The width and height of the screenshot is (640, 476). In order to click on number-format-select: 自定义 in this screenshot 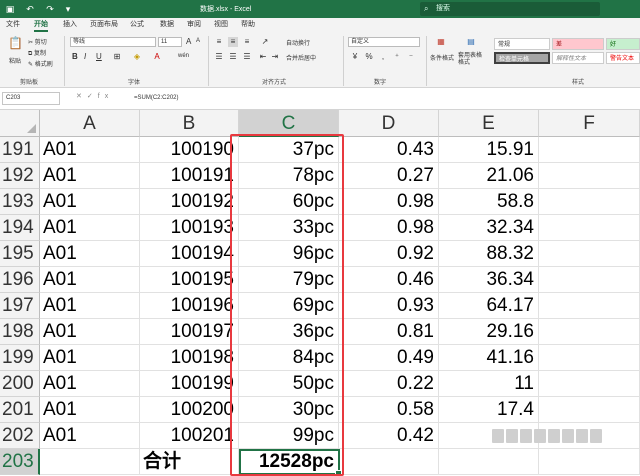, I will do `click(384, 42)`.